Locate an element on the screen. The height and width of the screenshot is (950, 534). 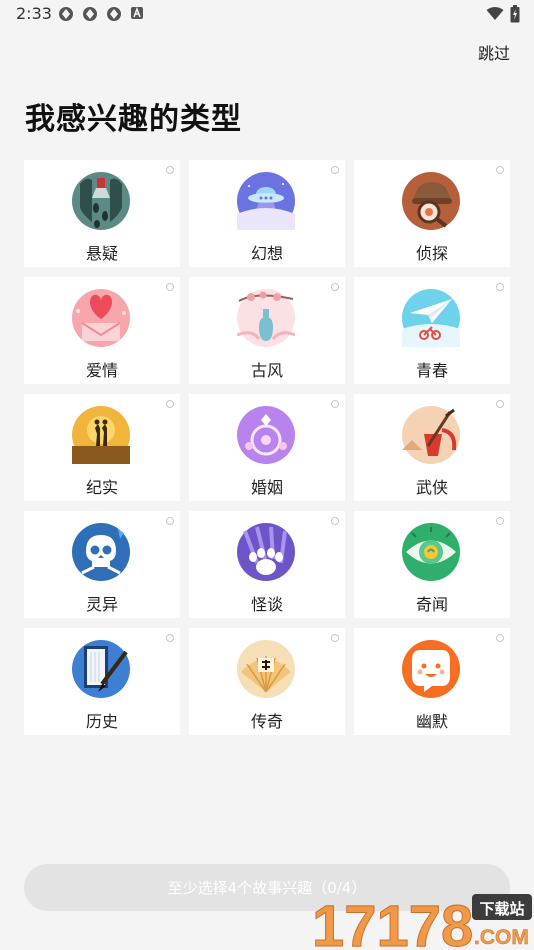
romance-icon is located at coordinates (101, 318).